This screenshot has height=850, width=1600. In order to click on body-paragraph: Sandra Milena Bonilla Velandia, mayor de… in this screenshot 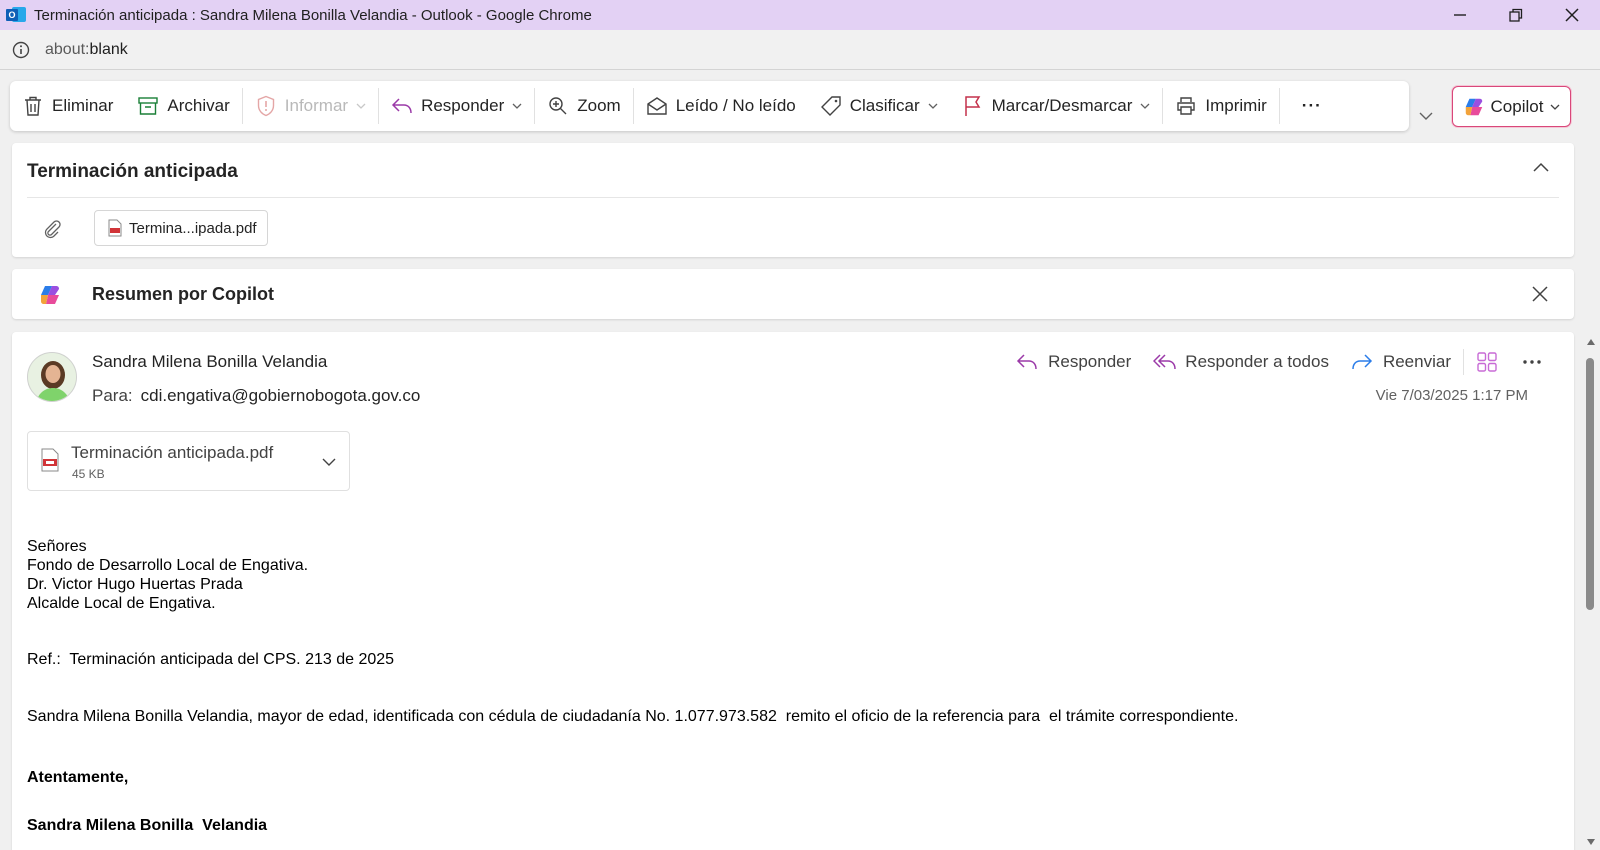, I will do `click(633, 716)`.